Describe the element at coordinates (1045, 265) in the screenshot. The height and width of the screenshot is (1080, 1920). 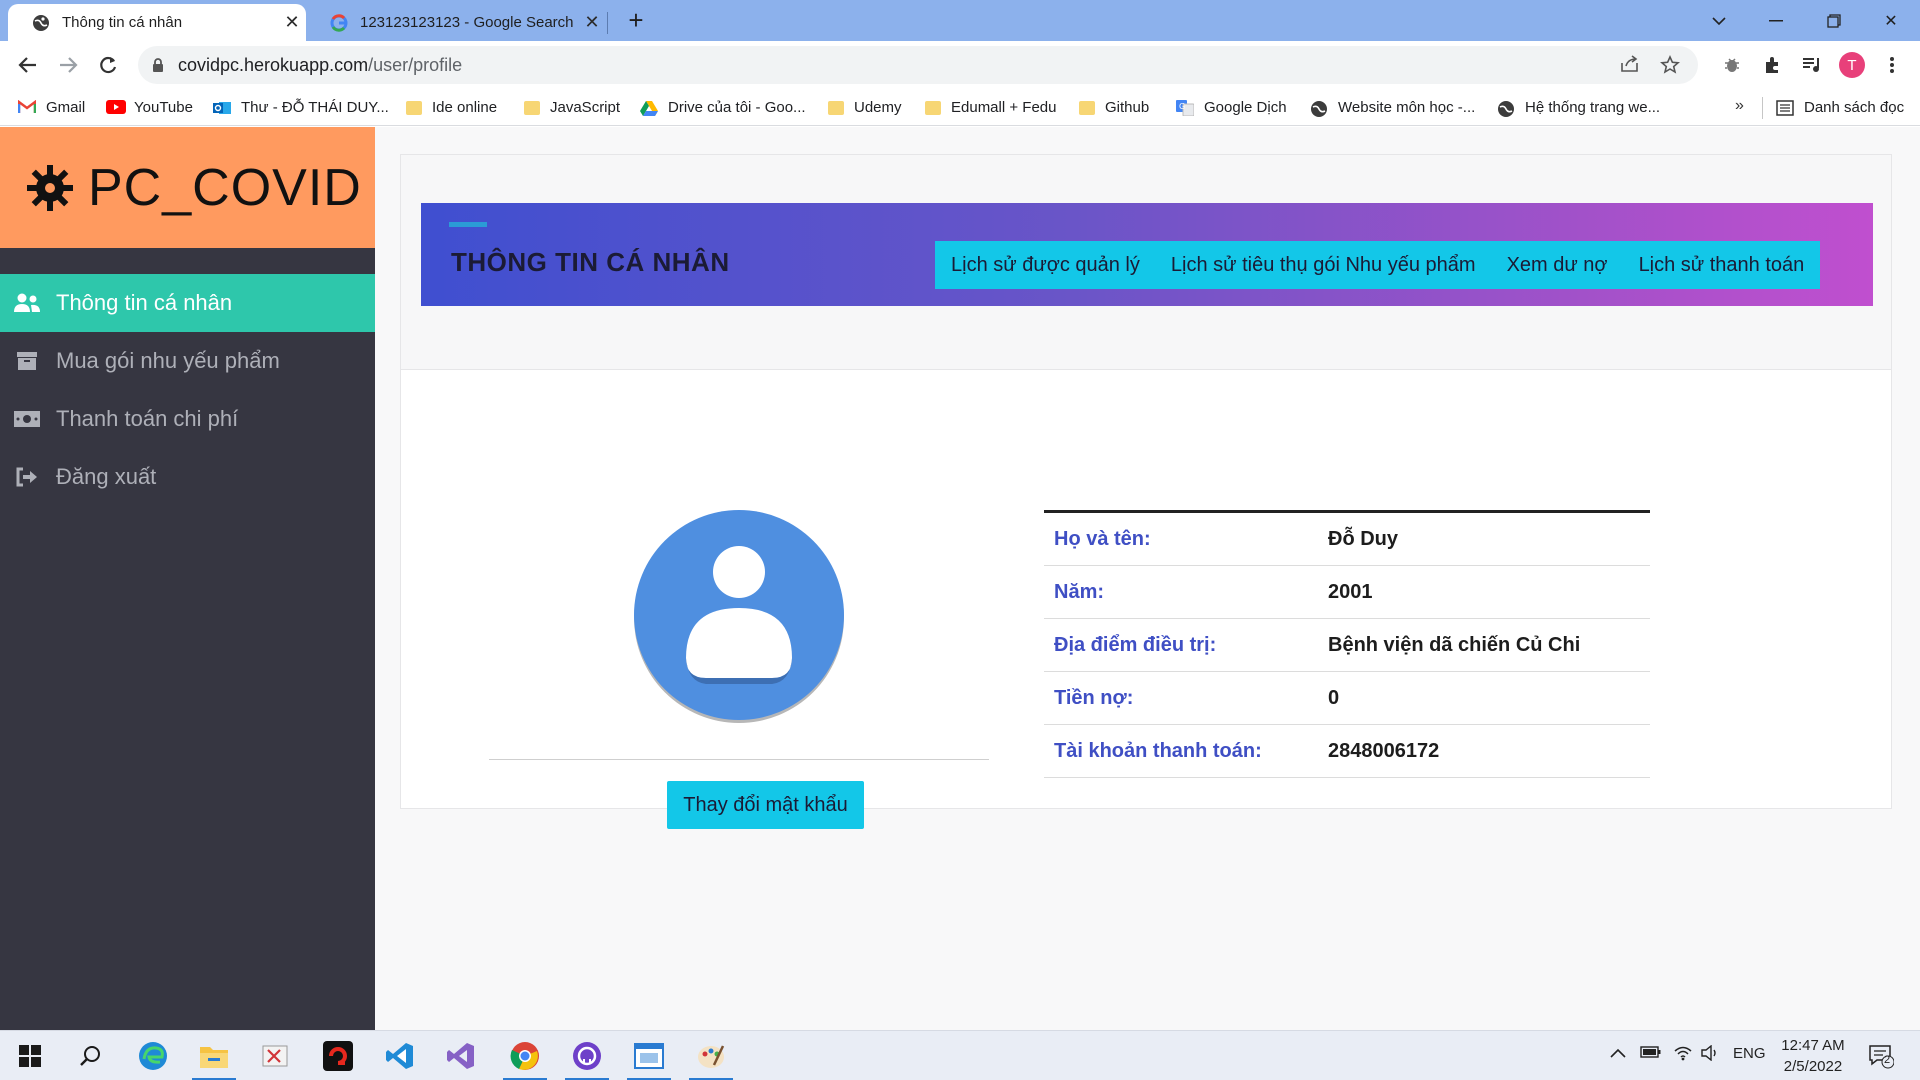
I see `tab-managed-history: Lịch sử được quản lý` at that location.